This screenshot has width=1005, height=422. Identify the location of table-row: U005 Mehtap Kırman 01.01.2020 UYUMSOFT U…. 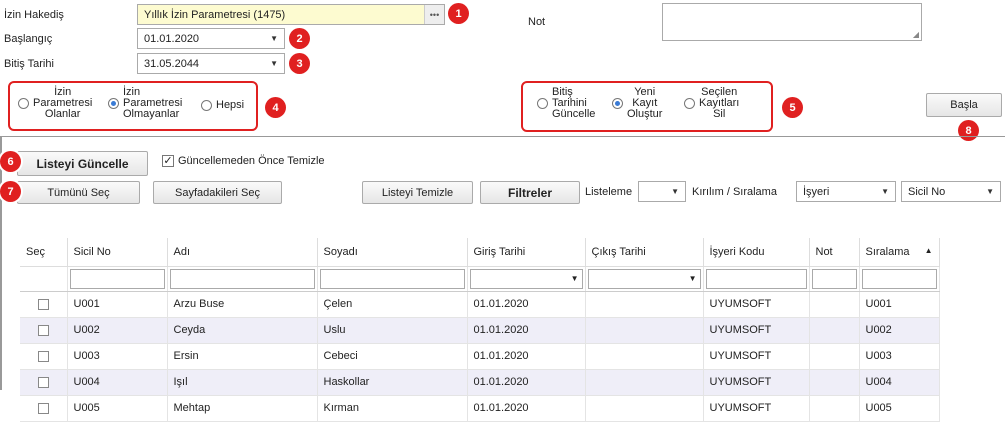
(480, 408).